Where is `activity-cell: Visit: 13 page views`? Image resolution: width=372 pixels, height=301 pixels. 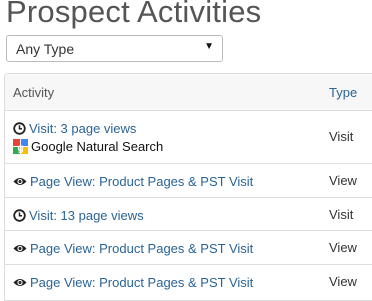 activity-cell: Visit: 13 page views is located at coordinates (78, 215).